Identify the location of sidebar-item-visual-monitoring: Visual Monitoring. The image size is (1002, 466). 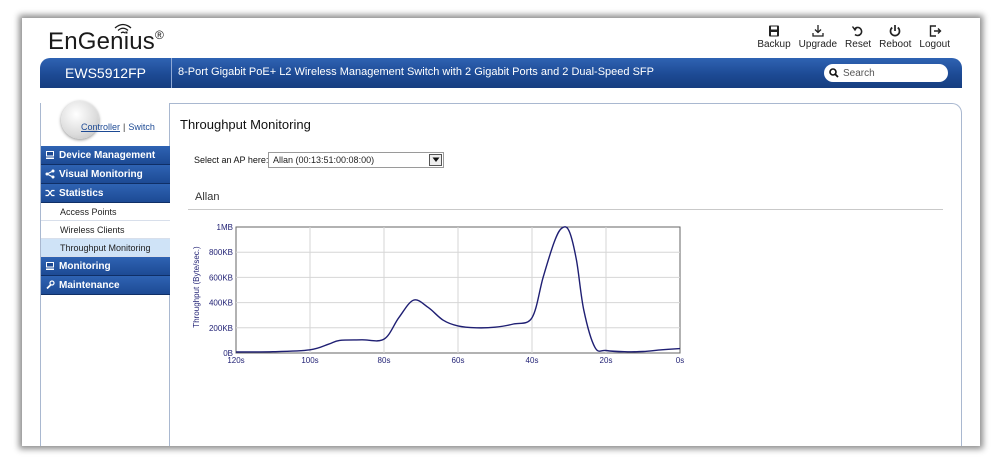
(105, 174).